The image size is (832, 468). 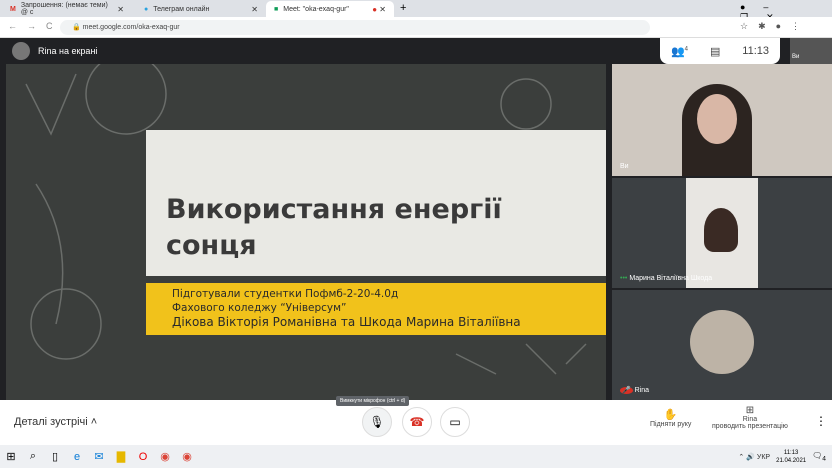 What do you see at coordinates (754, 457) in the screenshot?
I see `system-tray: ⌃ 🔊 УКР` at bounding box center [754, 457].